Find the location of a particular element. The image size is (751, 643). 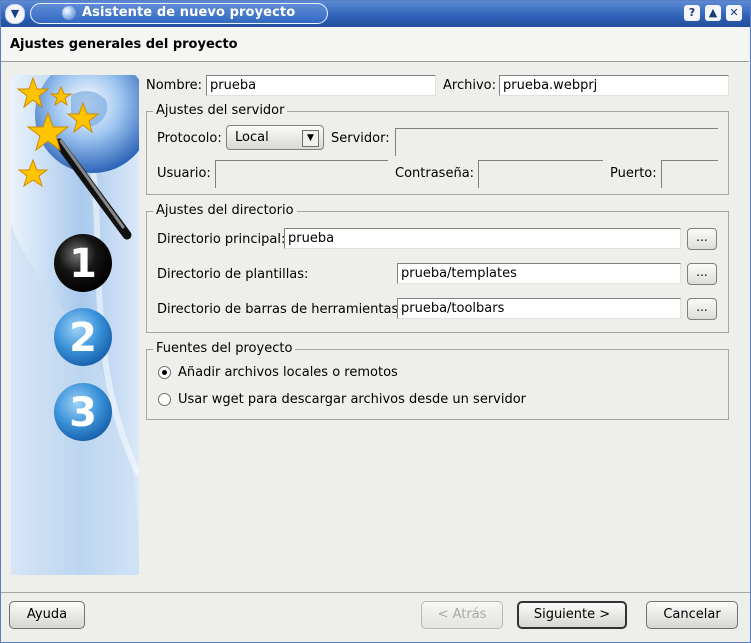

file-input: prueba.webprj is located at coordinates (614, 85).